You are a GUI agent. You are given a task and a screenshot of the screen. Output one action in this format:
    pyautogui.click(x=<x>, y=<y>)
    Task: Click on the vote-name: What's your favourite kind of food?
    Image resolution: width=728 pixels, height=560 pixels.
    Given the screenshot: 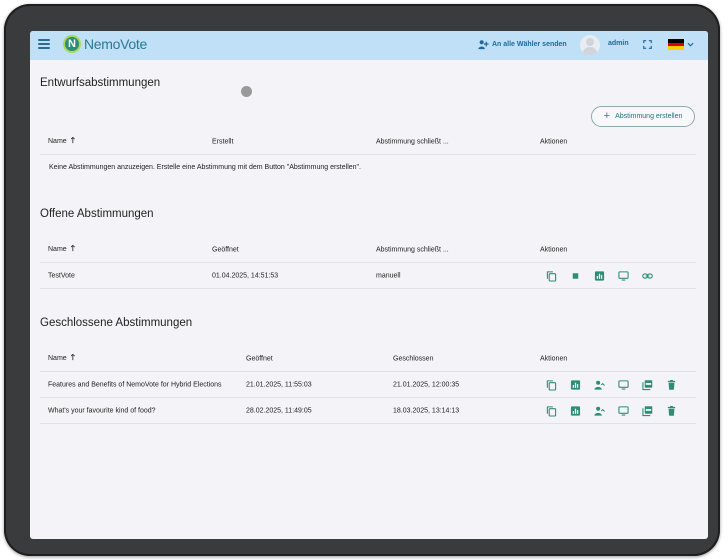 What is the action you would take?
    pyautogui.click(x=102, y=410)
    